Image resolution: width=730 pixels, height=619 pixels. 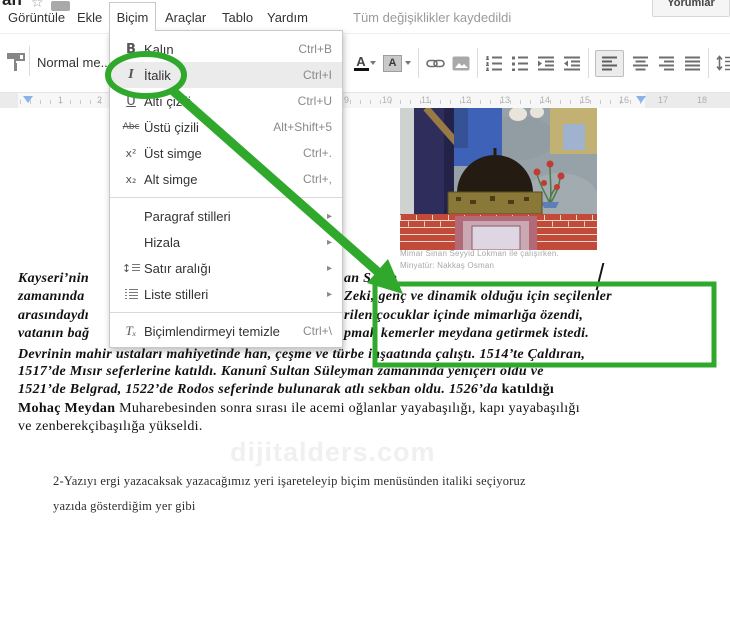 I want to click on menu-item-alt-simge: x₂ Alt simge Ctrl+,, so click(x=226, y=179).